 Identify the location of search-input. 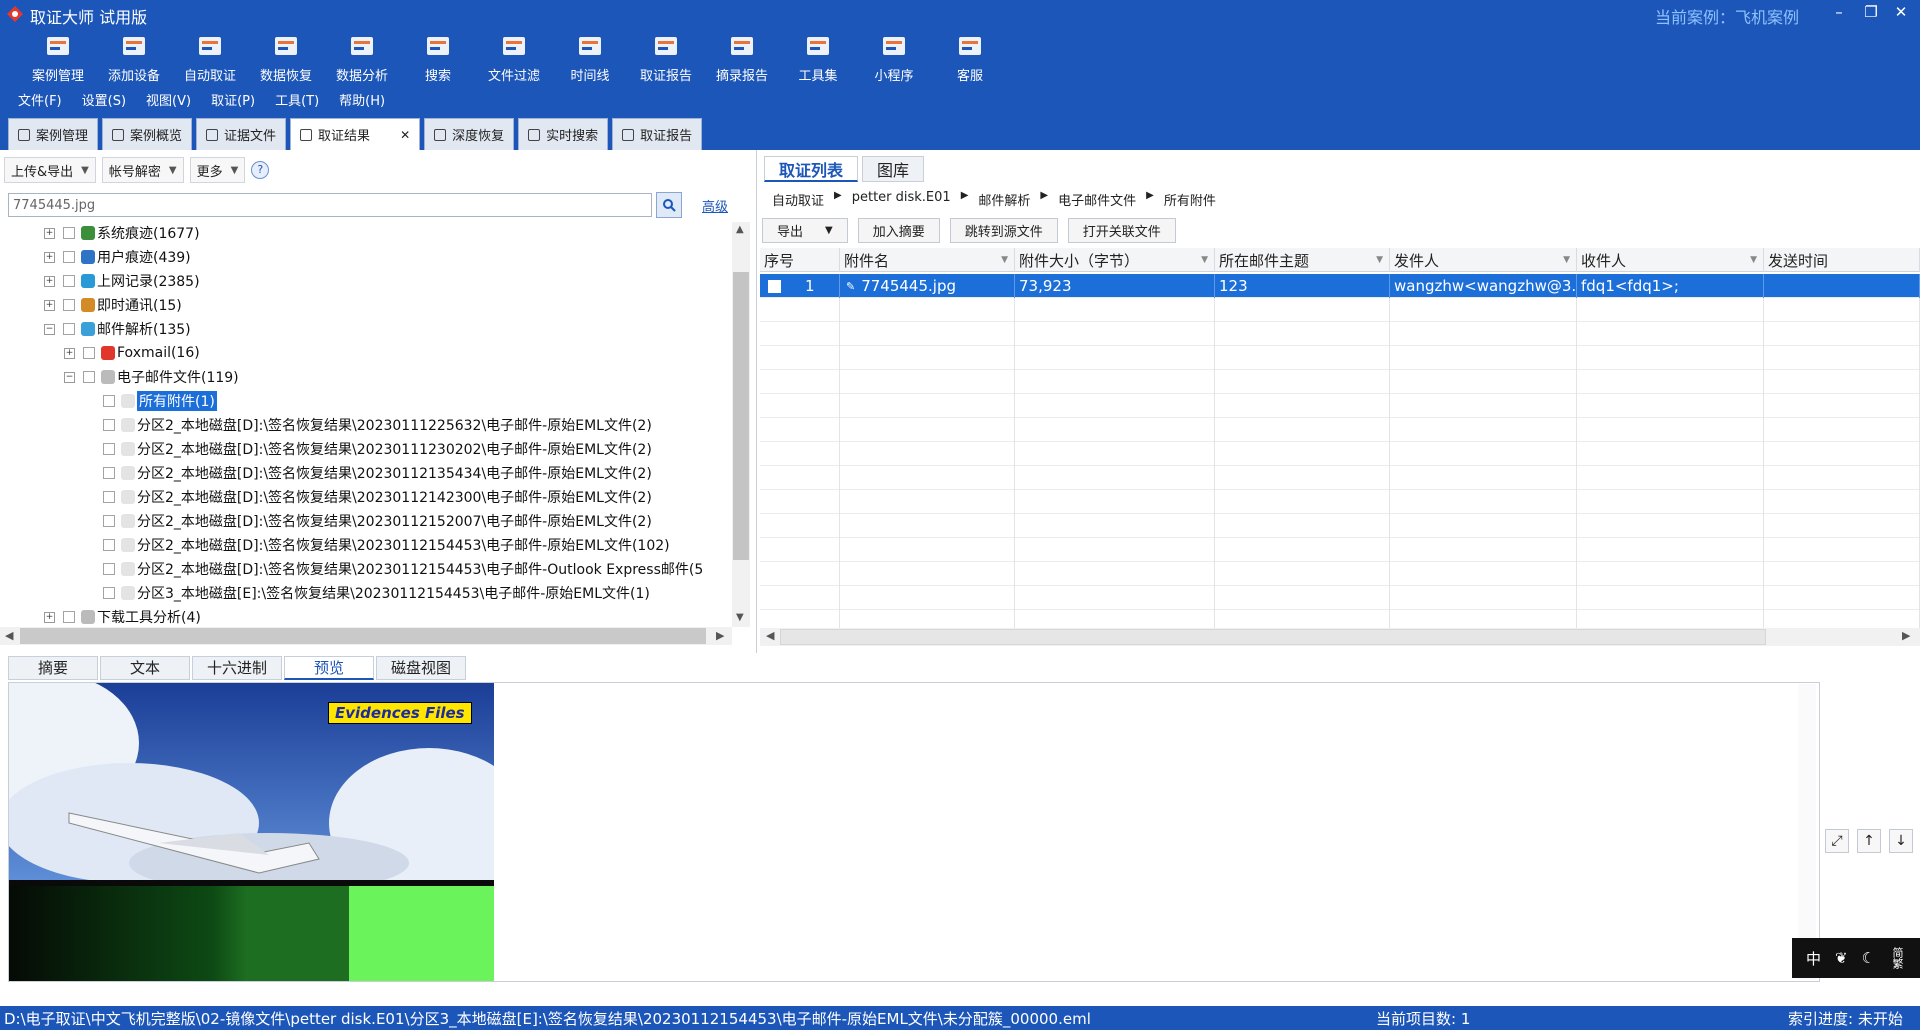
(330, 205).